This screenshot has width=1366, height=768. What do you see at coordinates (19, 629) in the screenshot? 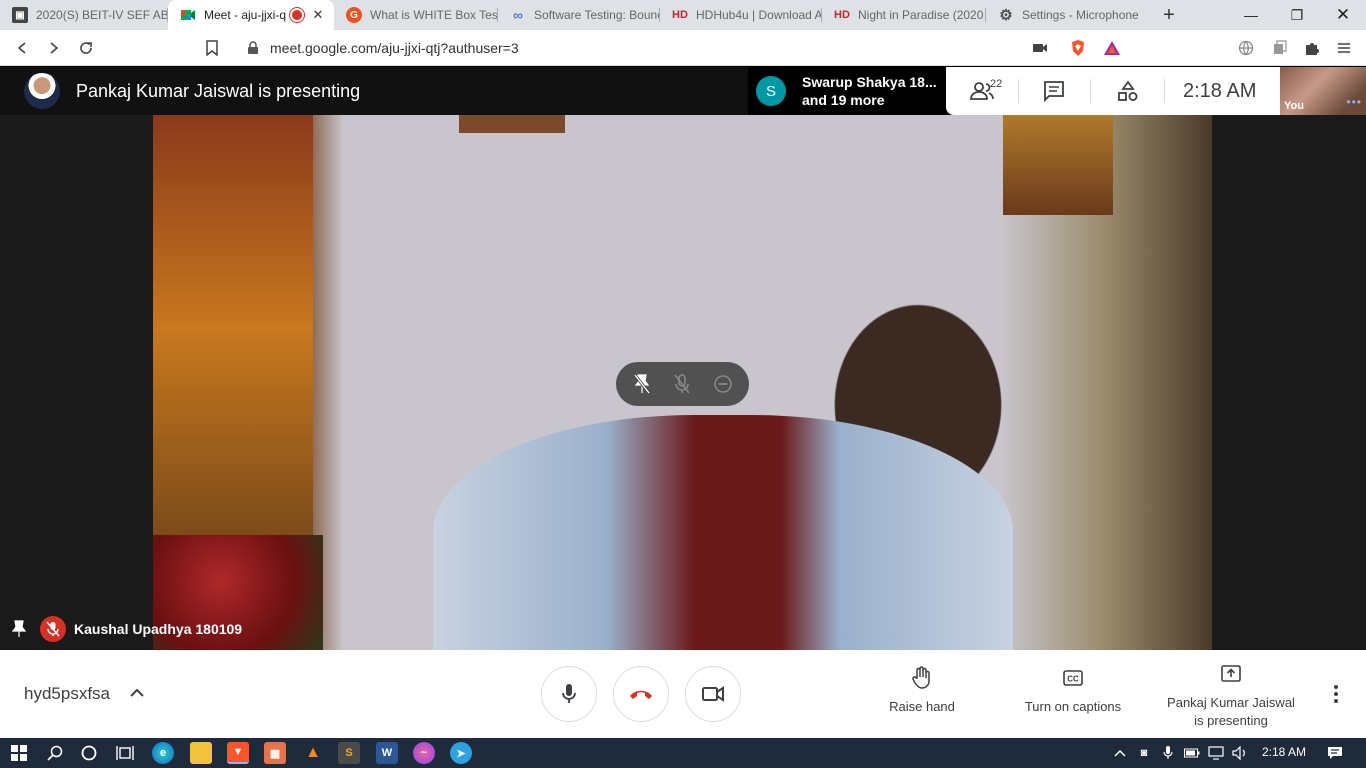
I see `pin-icon` at bounding box center [19, 629].